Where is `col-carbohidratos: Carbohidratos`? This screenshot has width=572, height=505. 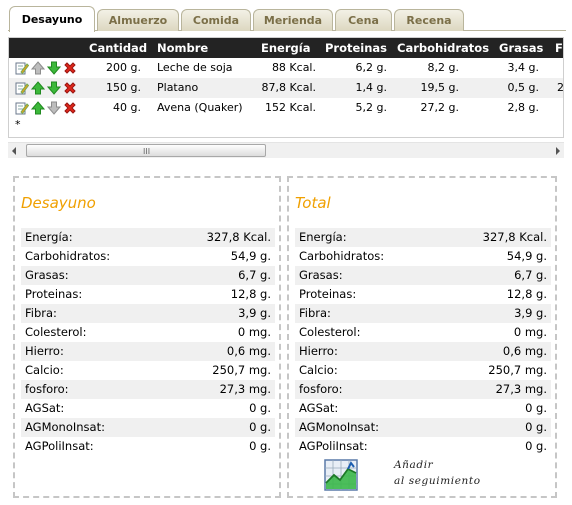
col-carbohidratos: Carbohidratos is located at coordinates (443, 48).